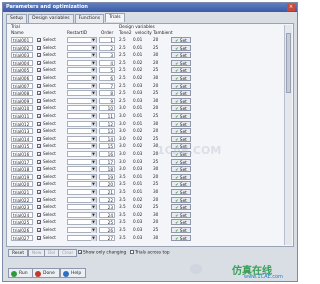 The width and height of the screenshot is (320, 284). What do you see at coordinates (22, 108) in the screenshot?
I see `trial-name-field: trial010` at bounding box center [22, 108].